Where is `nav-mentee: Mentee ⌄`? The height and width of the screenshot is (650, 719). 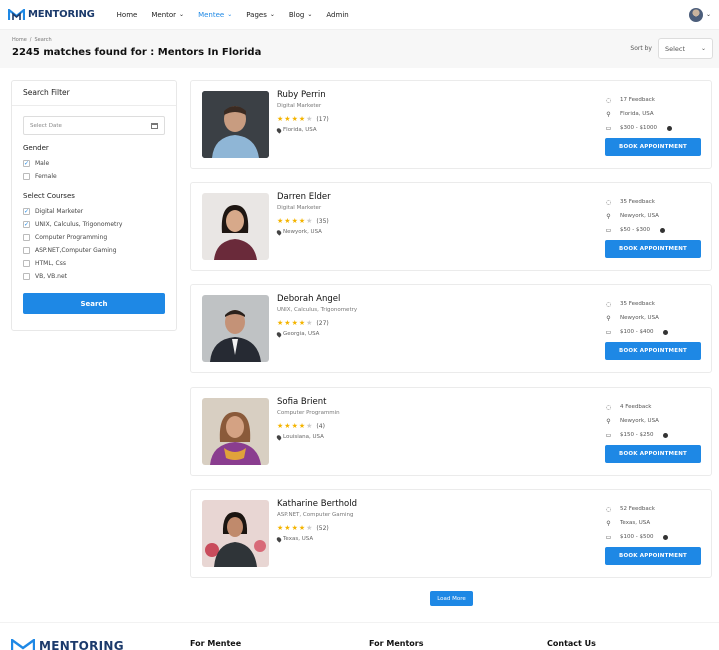 nav-mentee: Mentee ⌄ is located at coordinates (215, 15).